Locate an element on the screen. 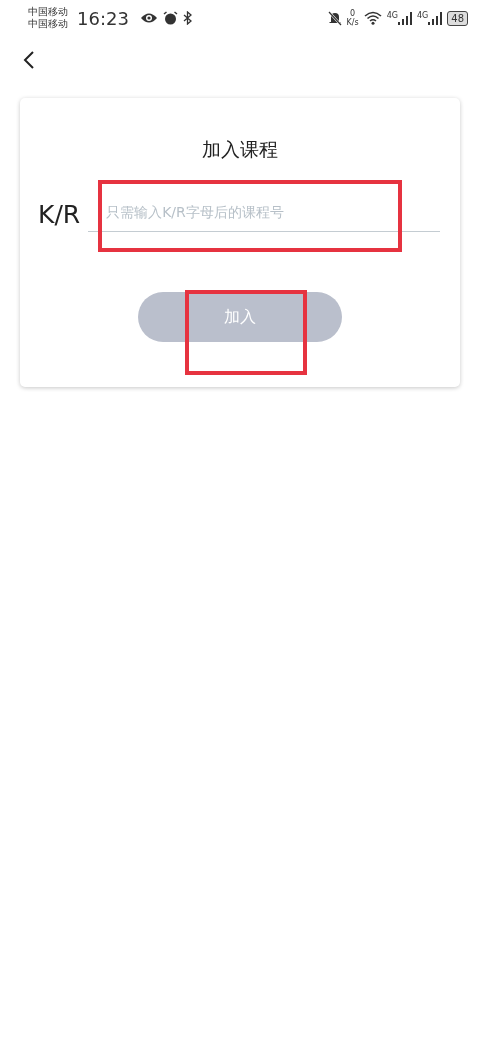 Image resolution: width=480 pixels, height=1040 pixels. eye-icon is located at coordinates (148, 18).